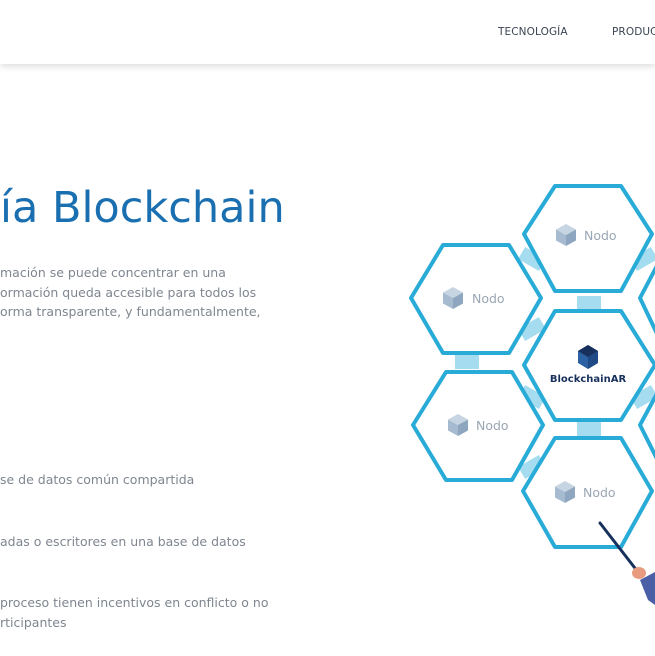  I want to click on partial-hexagon, so click(646, 300).